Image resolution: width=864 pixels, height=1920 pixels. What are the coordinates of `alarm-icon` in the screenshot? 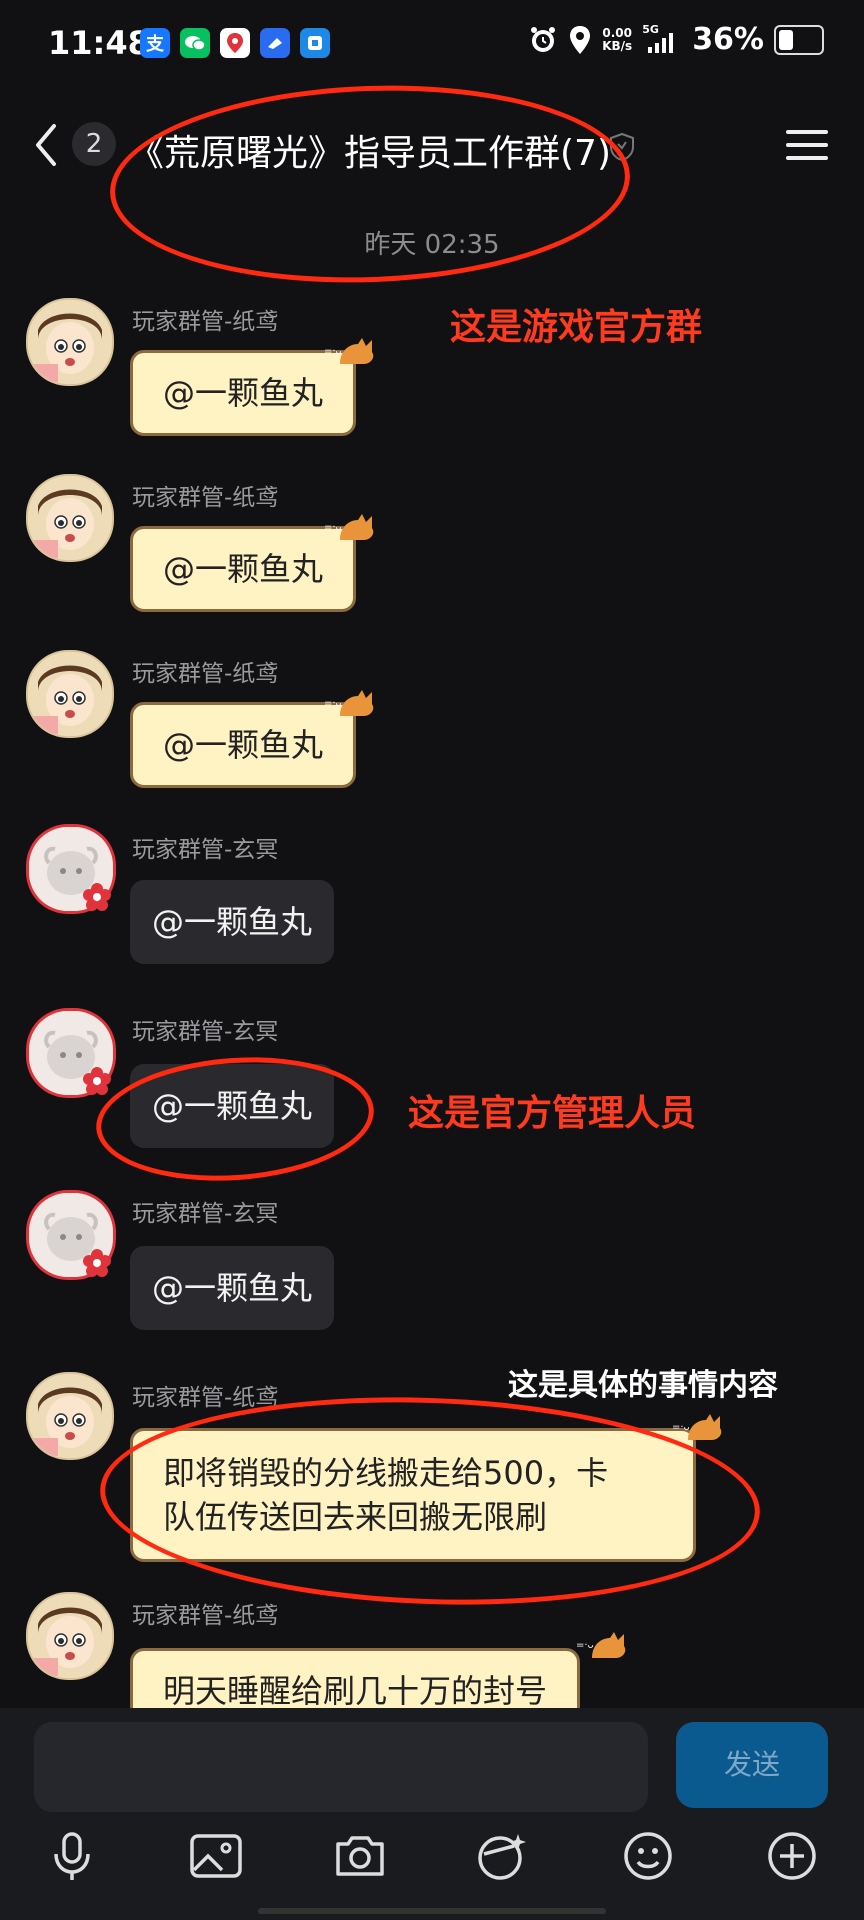 It's located at (543, 39).